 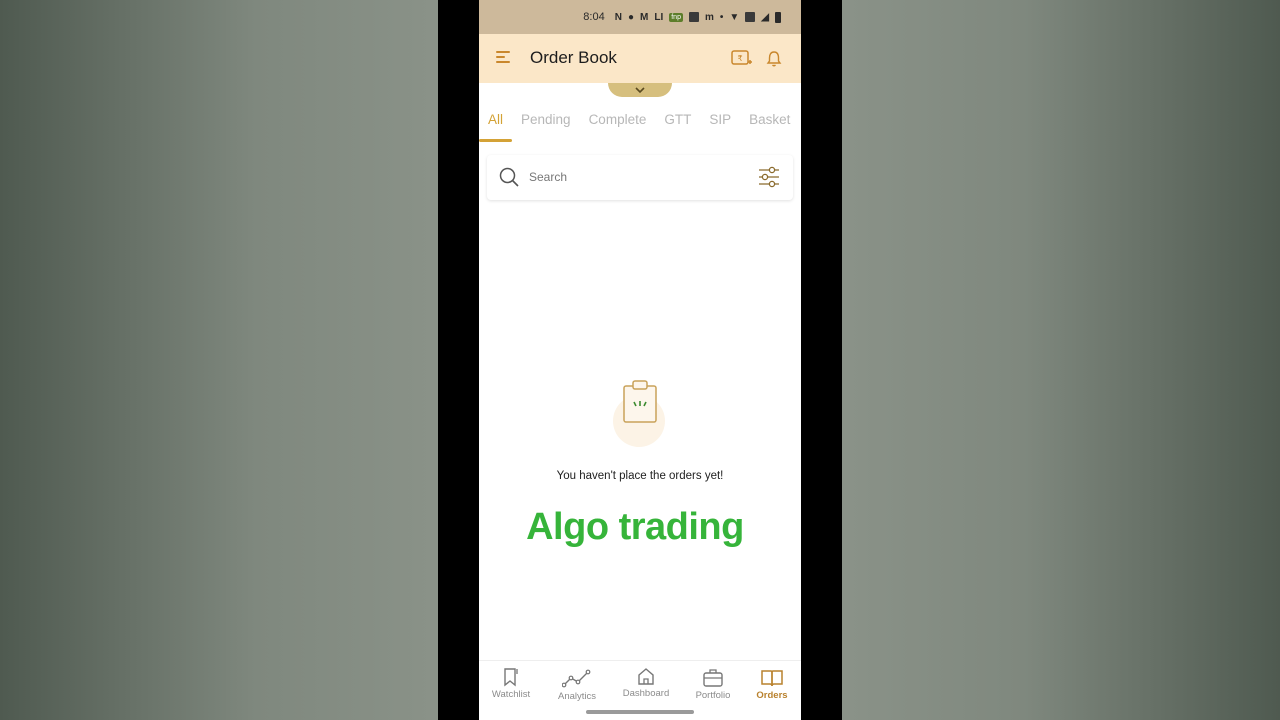 I want to click on collapse-header-button, so click(x=640, y=90).